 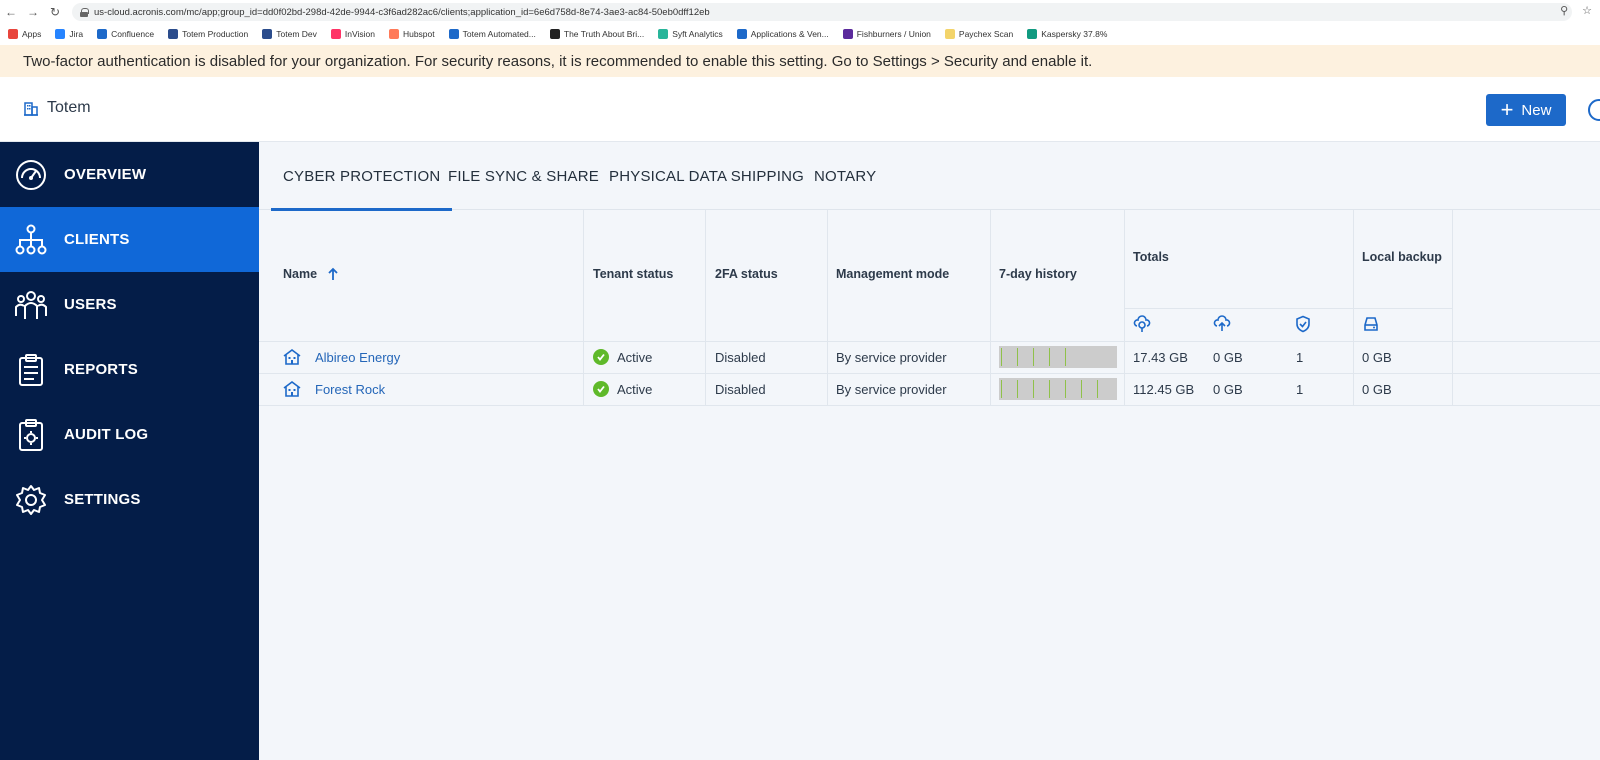 I want to click on client-building-icon, so click(x=292, y=389).